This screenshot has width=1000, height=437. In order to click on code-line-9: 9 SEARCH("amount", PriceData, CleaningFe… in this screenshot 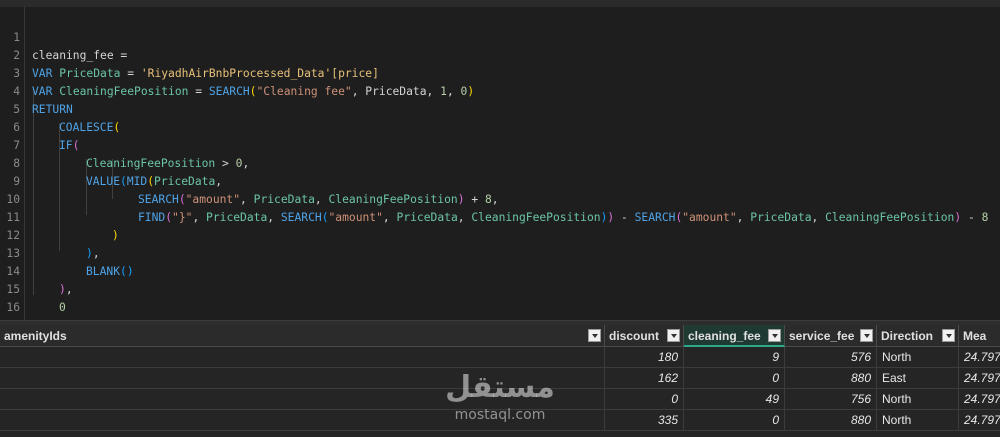, I will do `click(500, 180)`.